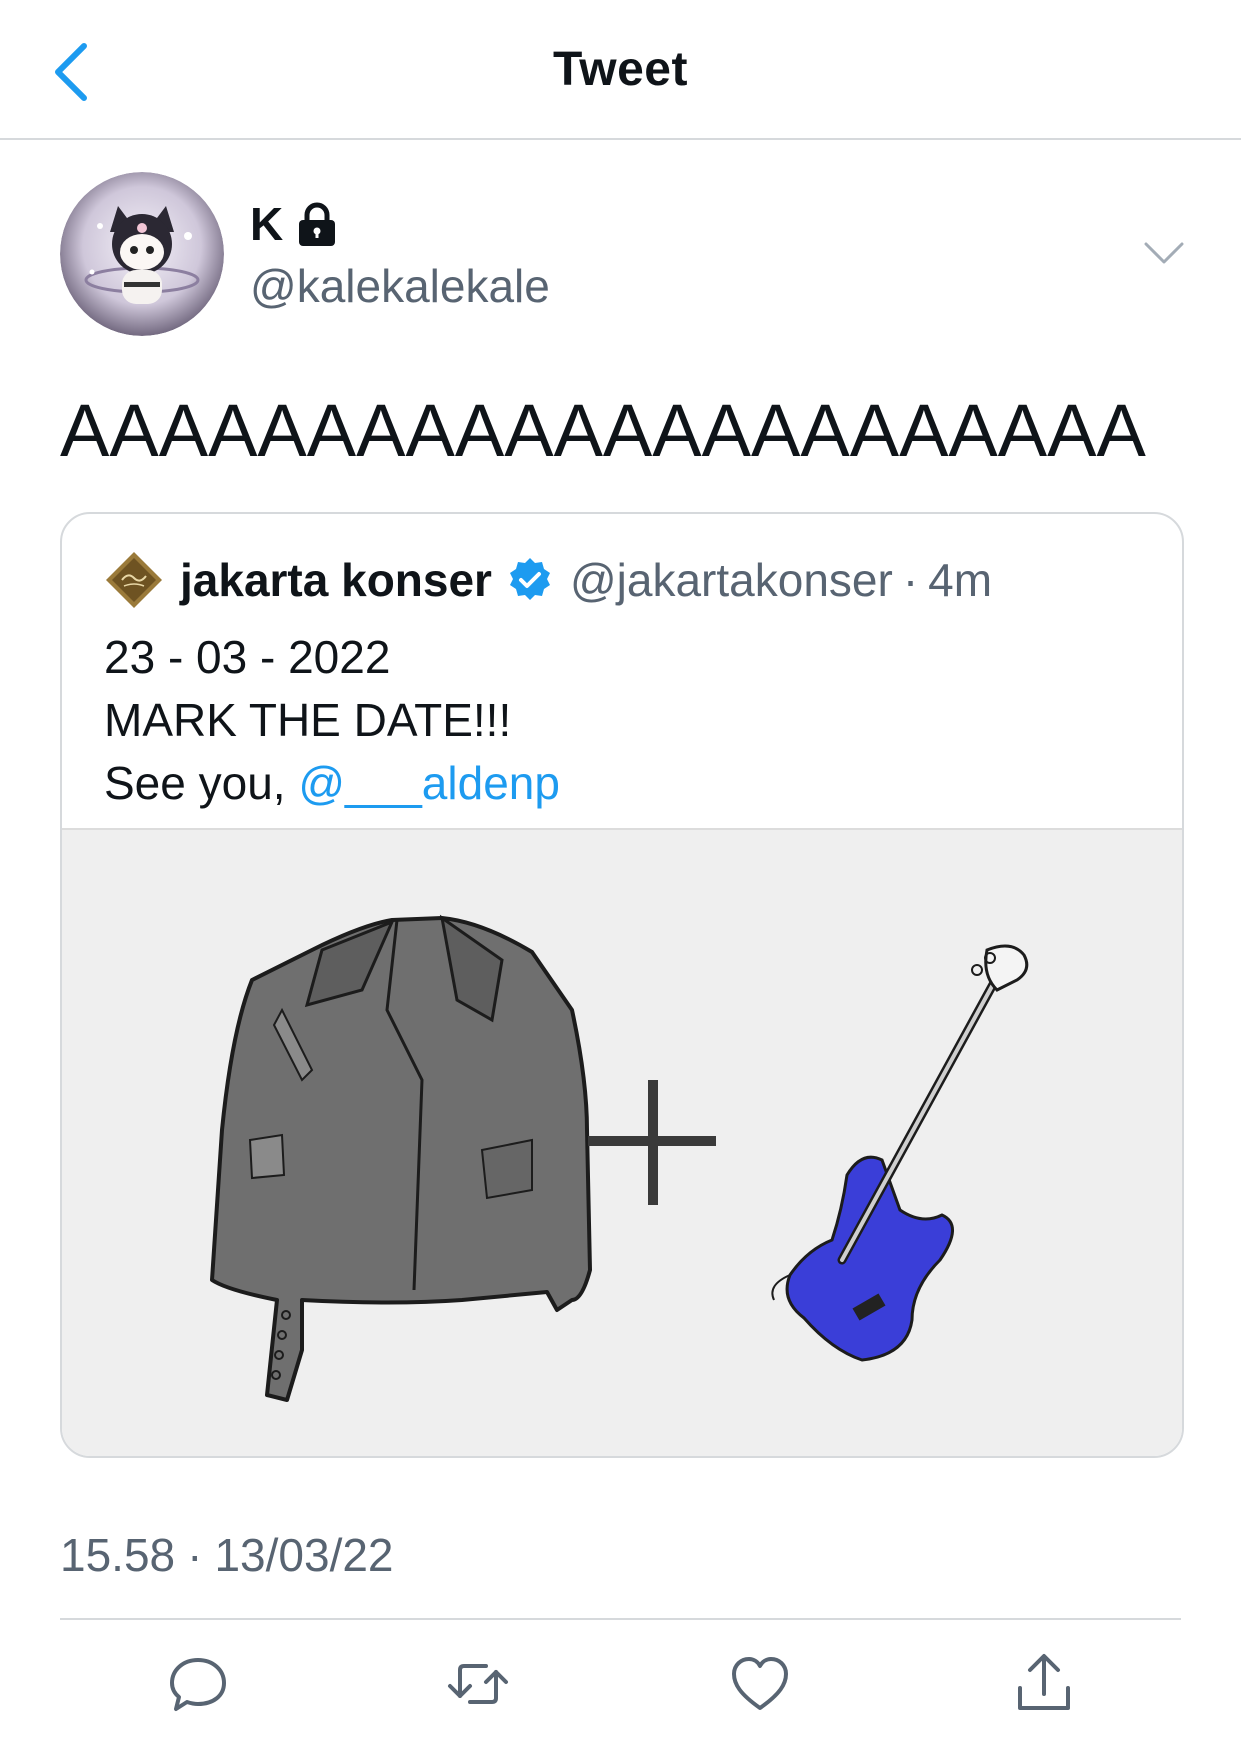 This screenshot has height=1748, width=1241. I want to click on author-name: K, so click(294, 224).